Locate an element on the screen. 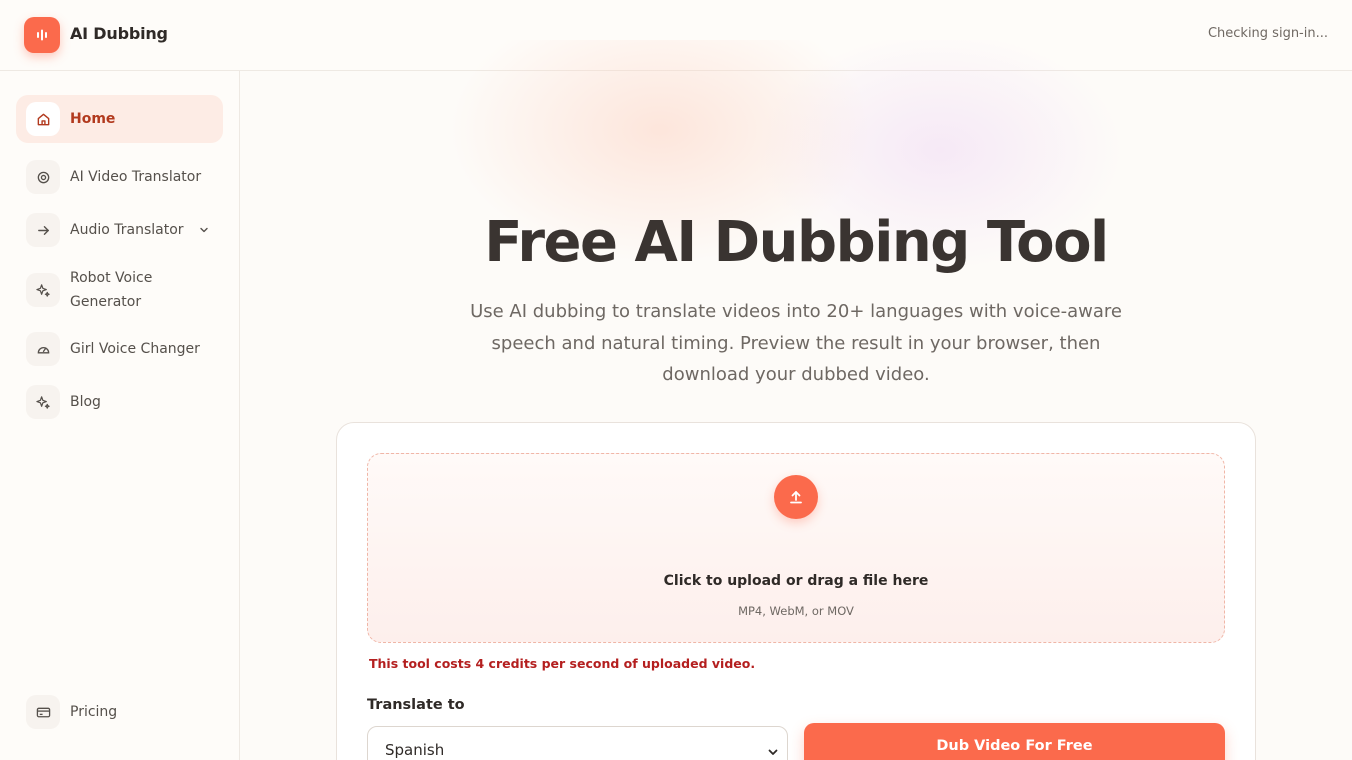 This screenshot has height=760, width=1352. sidebar-item-blog: Blog is located at coordinates (119, 402).